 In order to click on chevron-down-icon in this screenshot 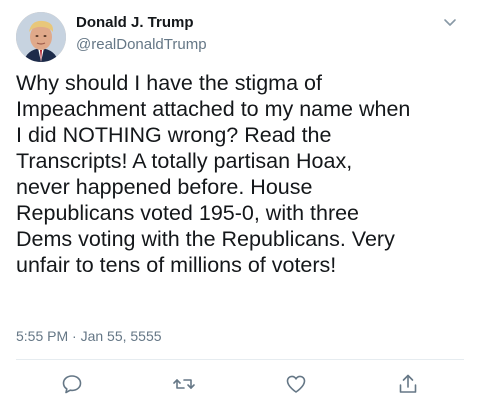, I will do `click(450, 22)`.